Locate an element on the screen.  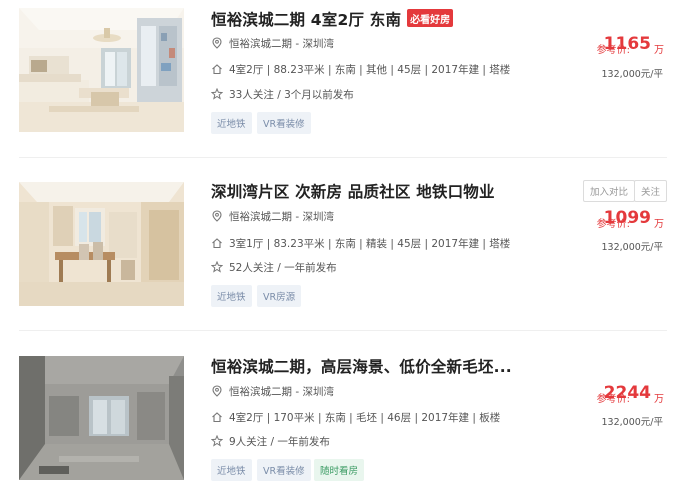
follow-row: 33人关注 / 3个月以前发布 is located at coordinates (282, 94).